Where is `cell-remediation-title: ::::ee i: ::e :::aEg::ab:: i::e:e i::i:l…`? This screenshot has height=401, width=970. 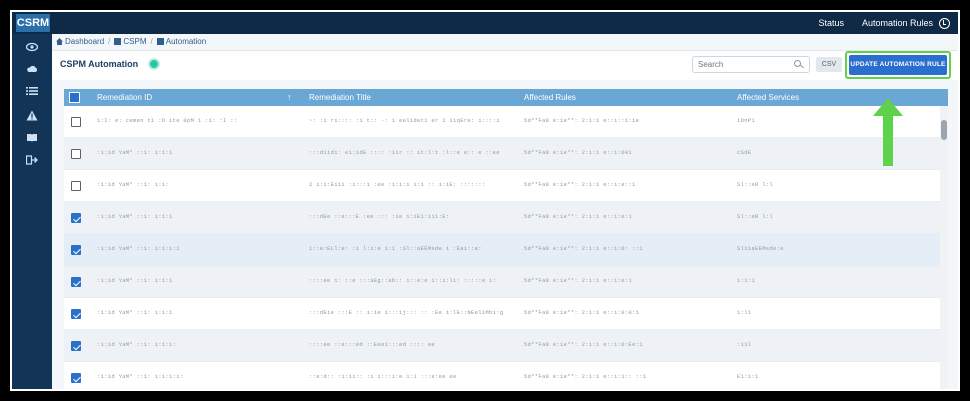
cell-remediation-title: ::::ee i: ::e :::aEg::ab:: i::e:e i::i:l… is located at coordinates (403, 280).